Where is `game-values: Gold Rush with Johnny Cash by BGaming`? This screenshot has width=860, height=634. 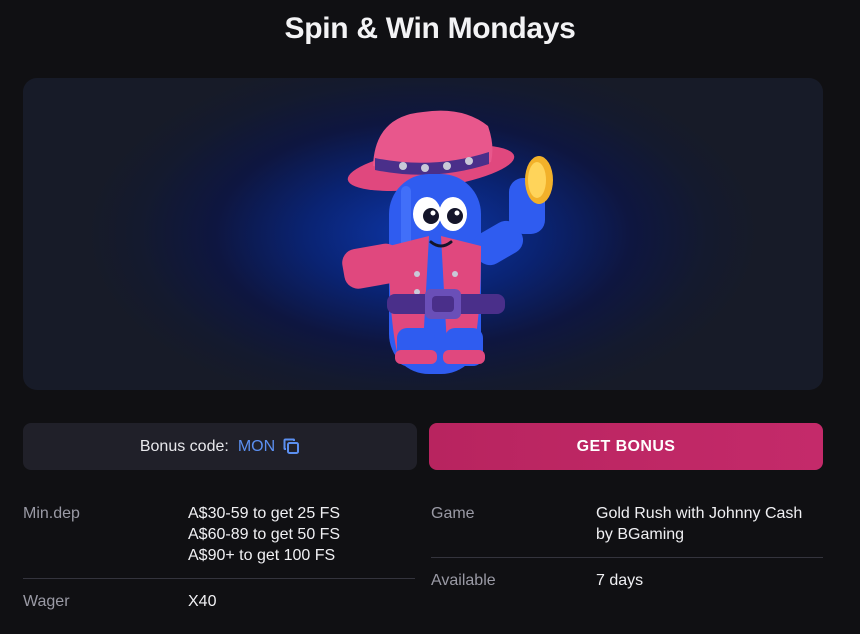
game-values: Gold Rush with Johnny Cash by BGaming is located at coordinates (699, 524).